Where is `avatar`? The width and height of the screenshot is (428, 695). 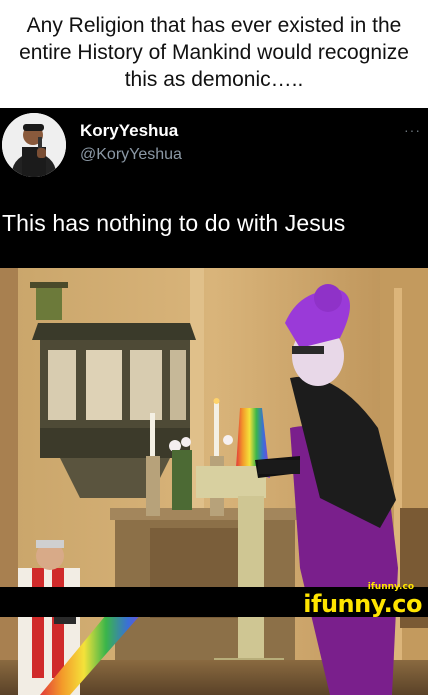 avatar is located at coordinates (34, 145).